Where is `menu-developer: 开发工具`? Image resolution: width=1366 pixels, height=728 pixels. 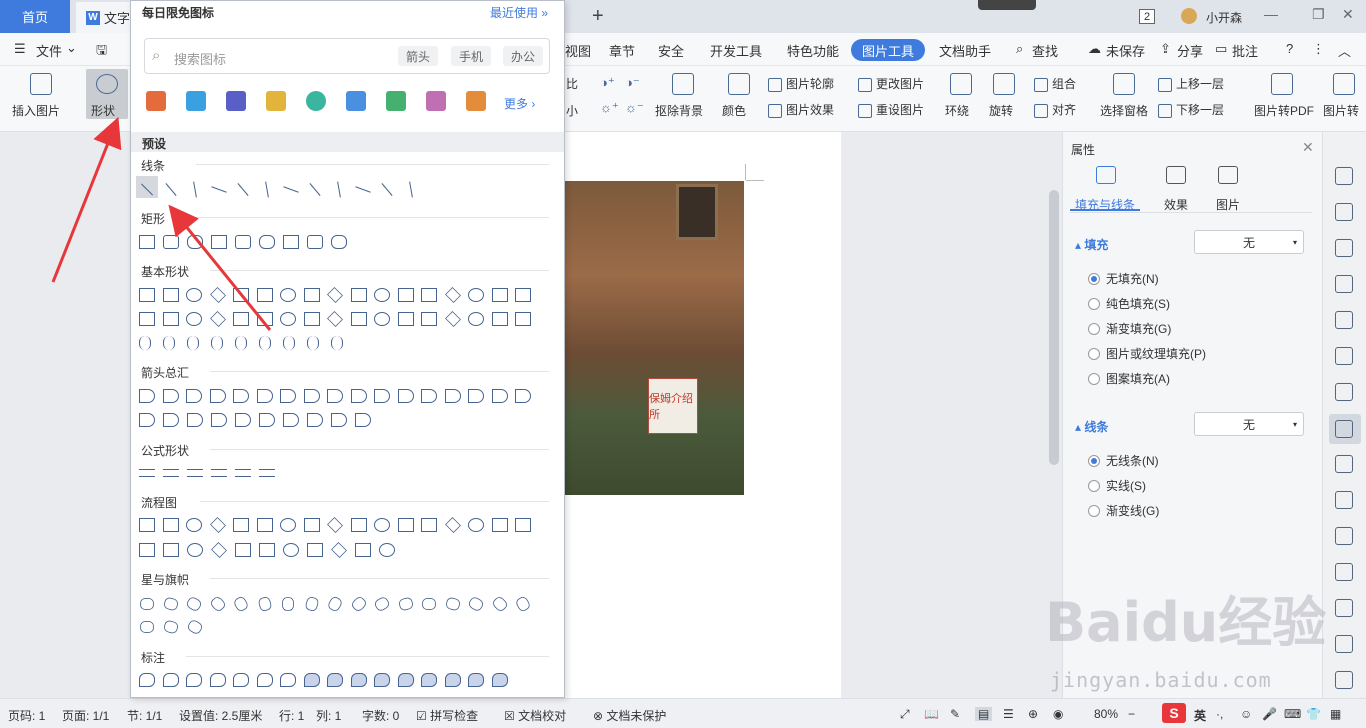
menu-developer: 开发工具 is located at coordinates (736, 50).